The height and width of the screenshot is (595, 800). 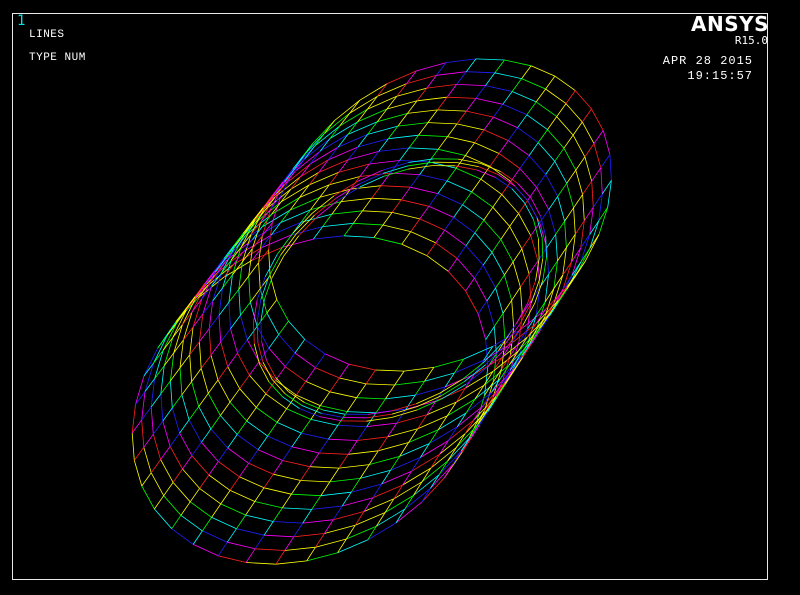 What do you see at coordinates (21, 21) in the screenshot?
I see `window-number: 1` at bounding box center [21, 21].